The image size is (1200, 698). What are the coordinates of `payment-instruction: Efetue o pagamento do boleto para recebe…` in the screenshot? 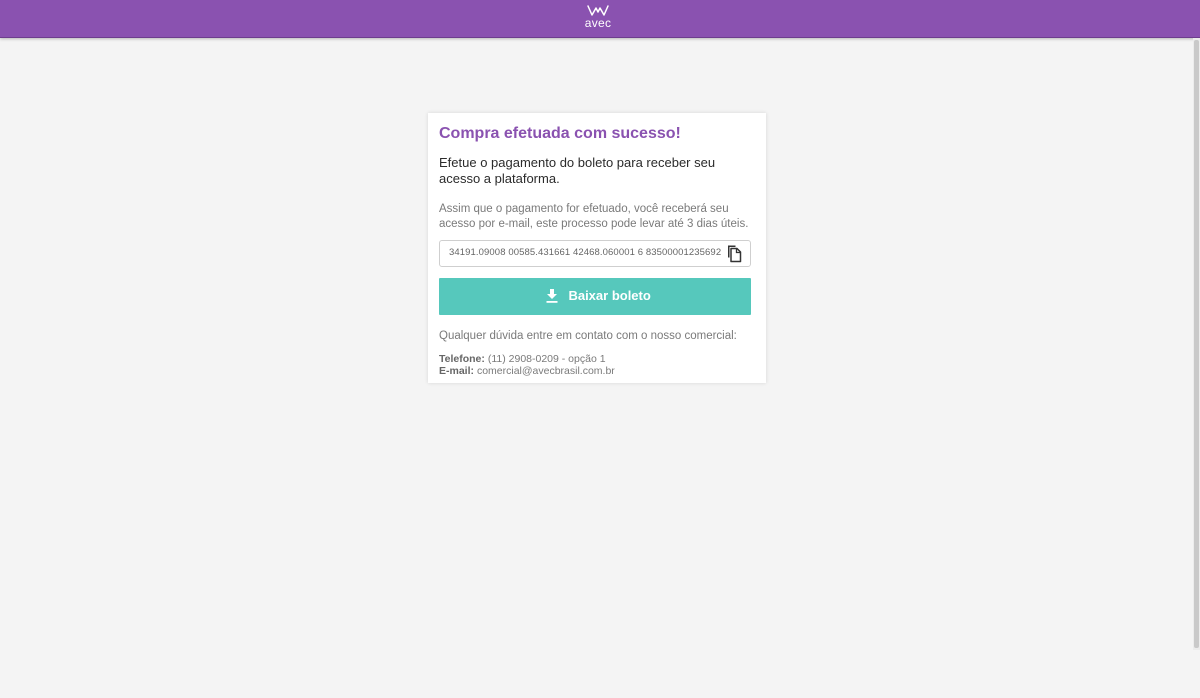 It's located at (577, 170).